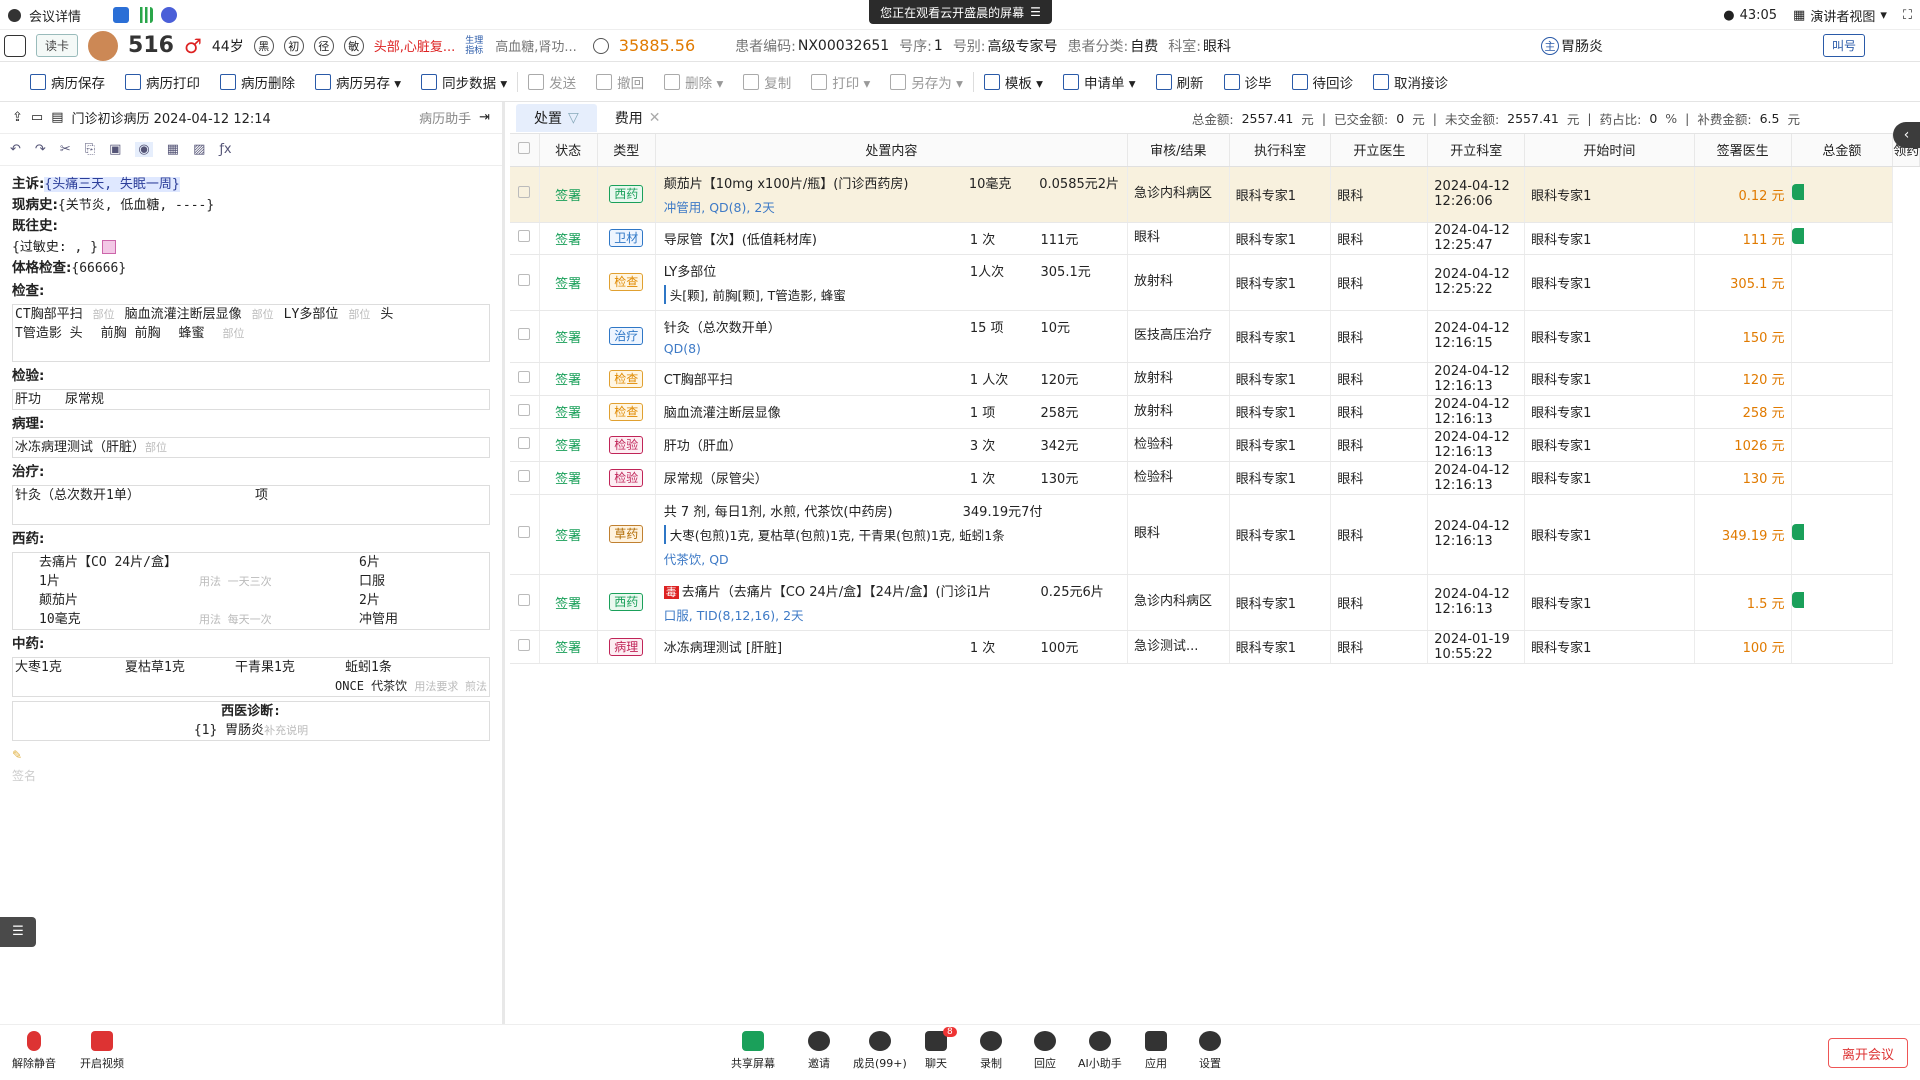 The height and width of the screenshot is (1080, 1920). I want to click on search-icon, so click(15, 45).